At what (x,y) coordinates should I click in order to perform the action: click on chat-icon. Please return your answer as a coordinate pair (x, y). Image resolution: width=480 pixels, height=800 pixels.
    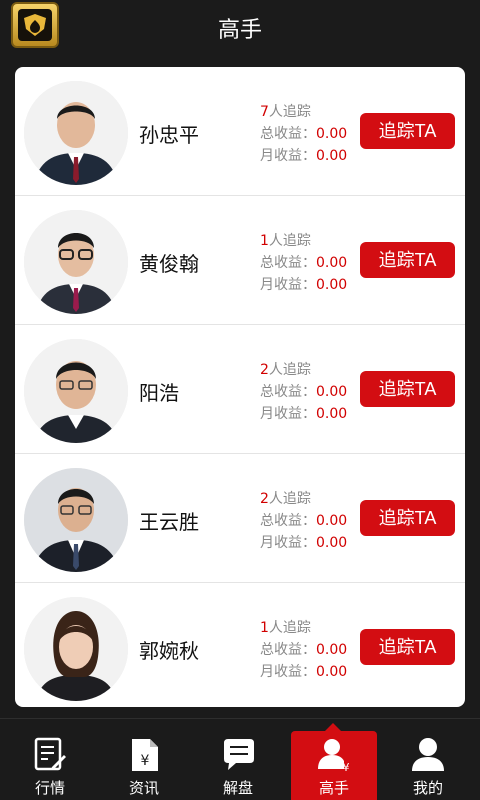
    Looking at the image, I should click on (239, 754).